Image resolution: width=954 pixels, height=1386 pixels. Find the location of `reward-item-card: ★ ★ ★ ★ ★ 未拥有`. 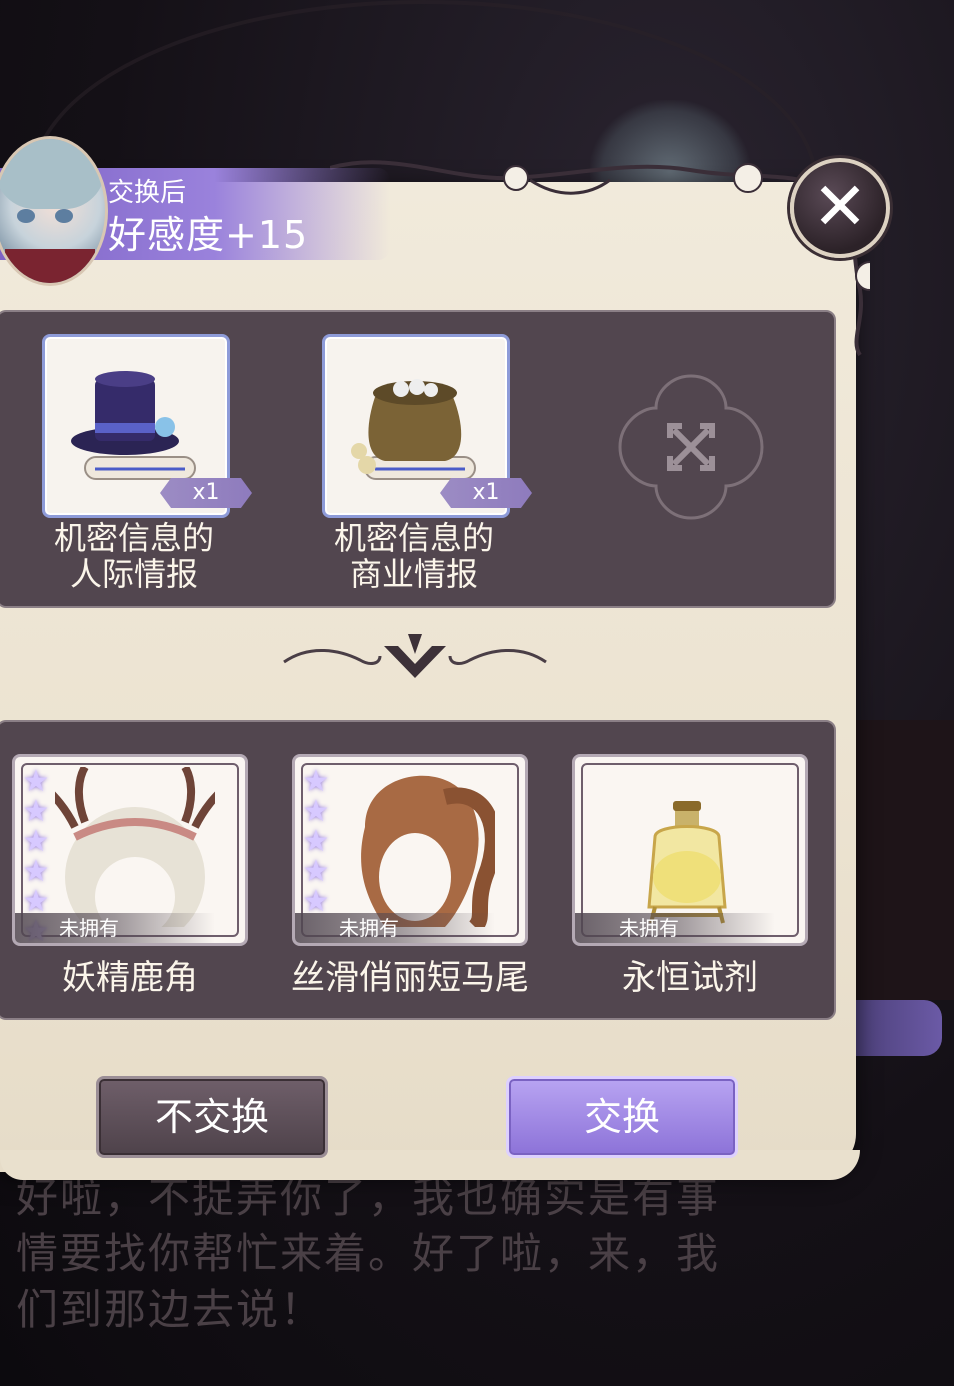

reward-item-card: ★ ★ ★ ★ ★ 未拥有 is located at coordinates (410, 850).